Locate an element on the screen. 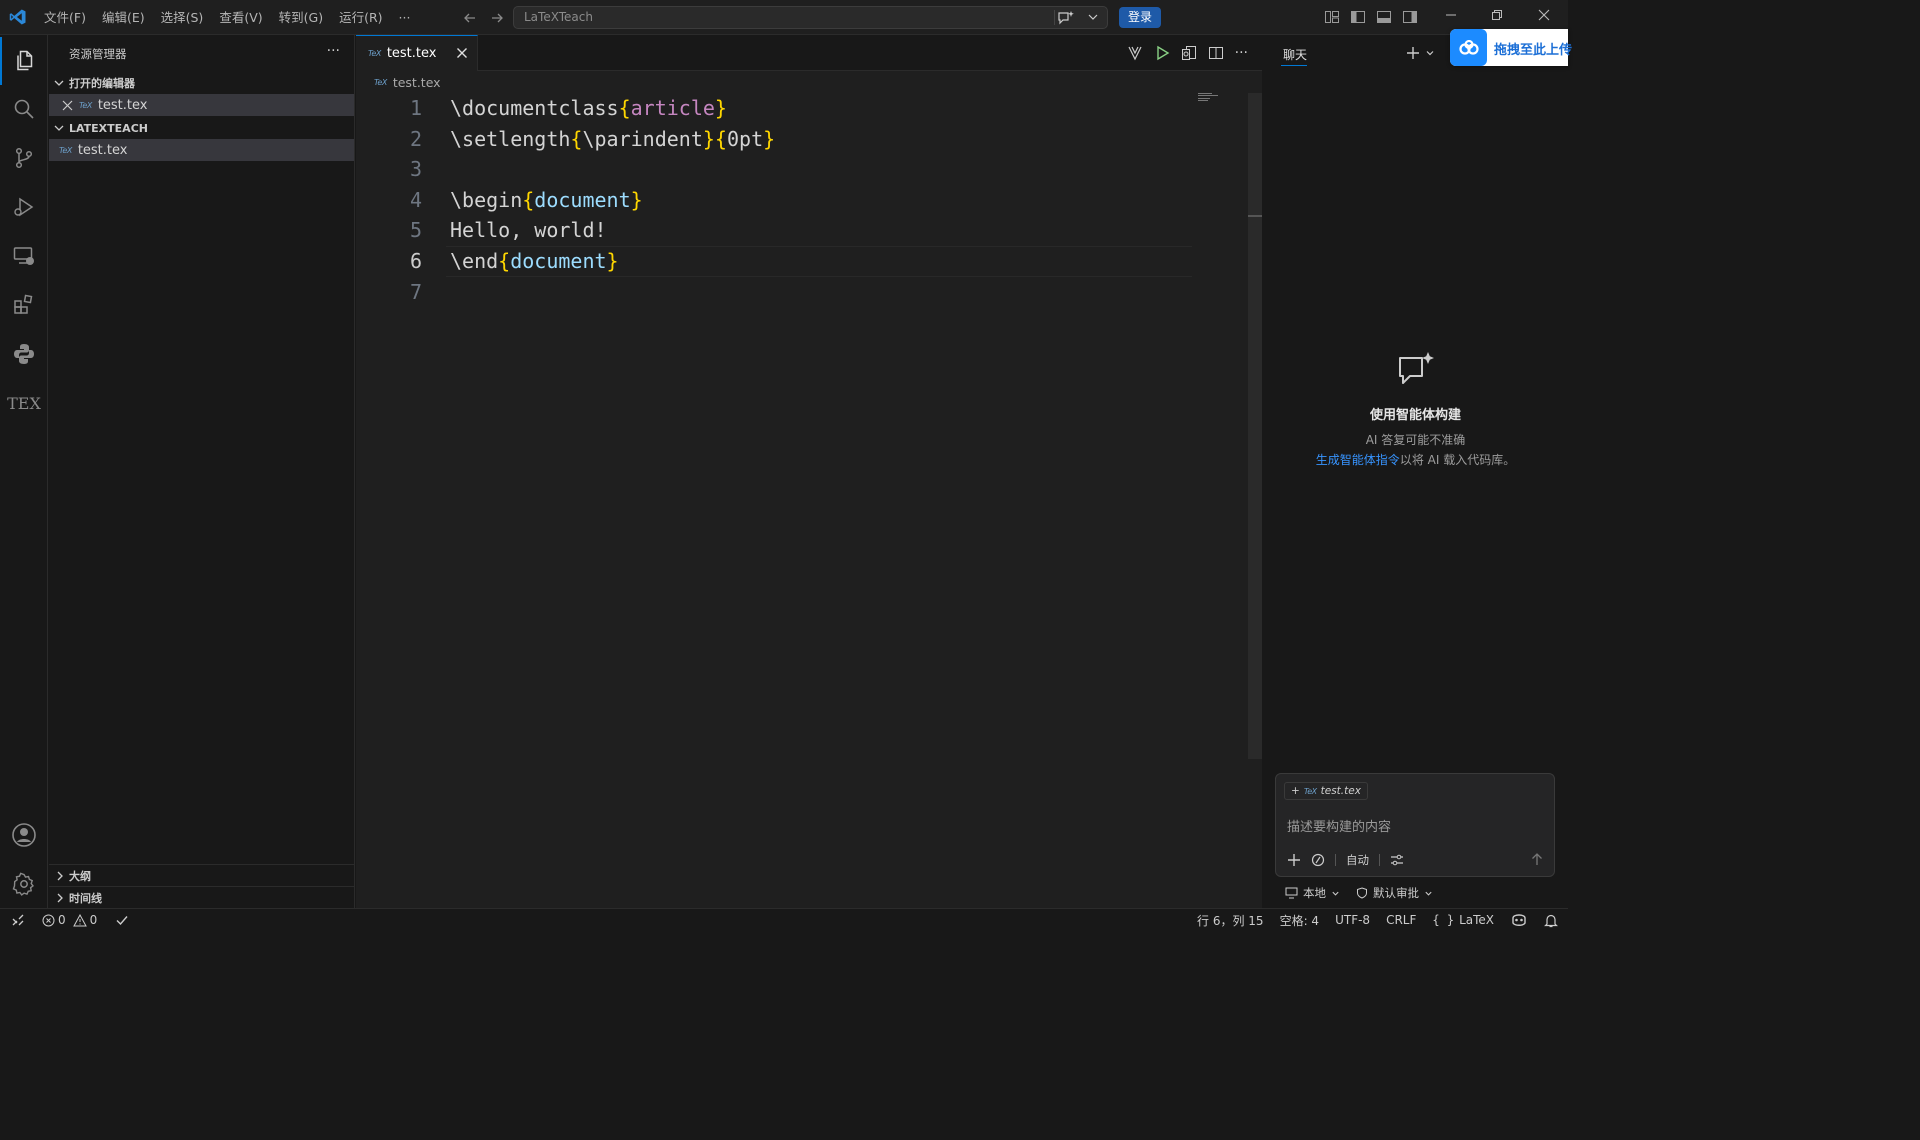  line-number: 7 is located at coordinates (415, 291).